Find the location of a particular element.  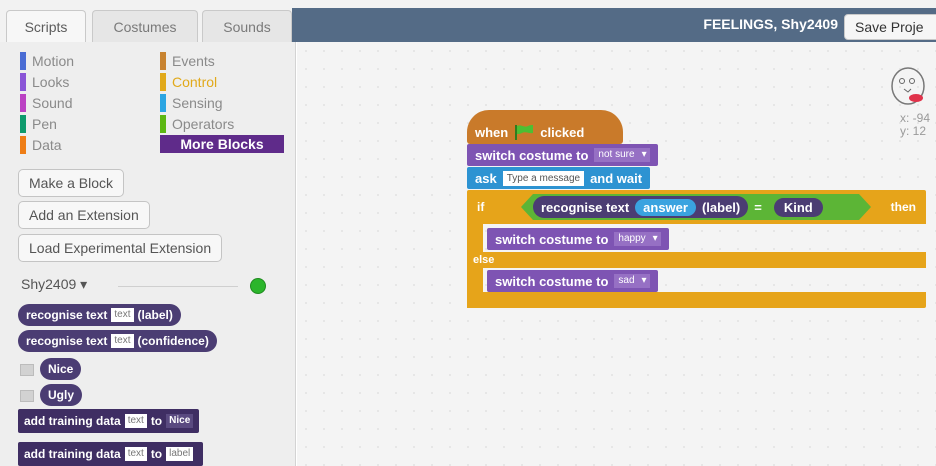

block-recognise-label: recognise text text (label) is located at coordinates (99, 315).